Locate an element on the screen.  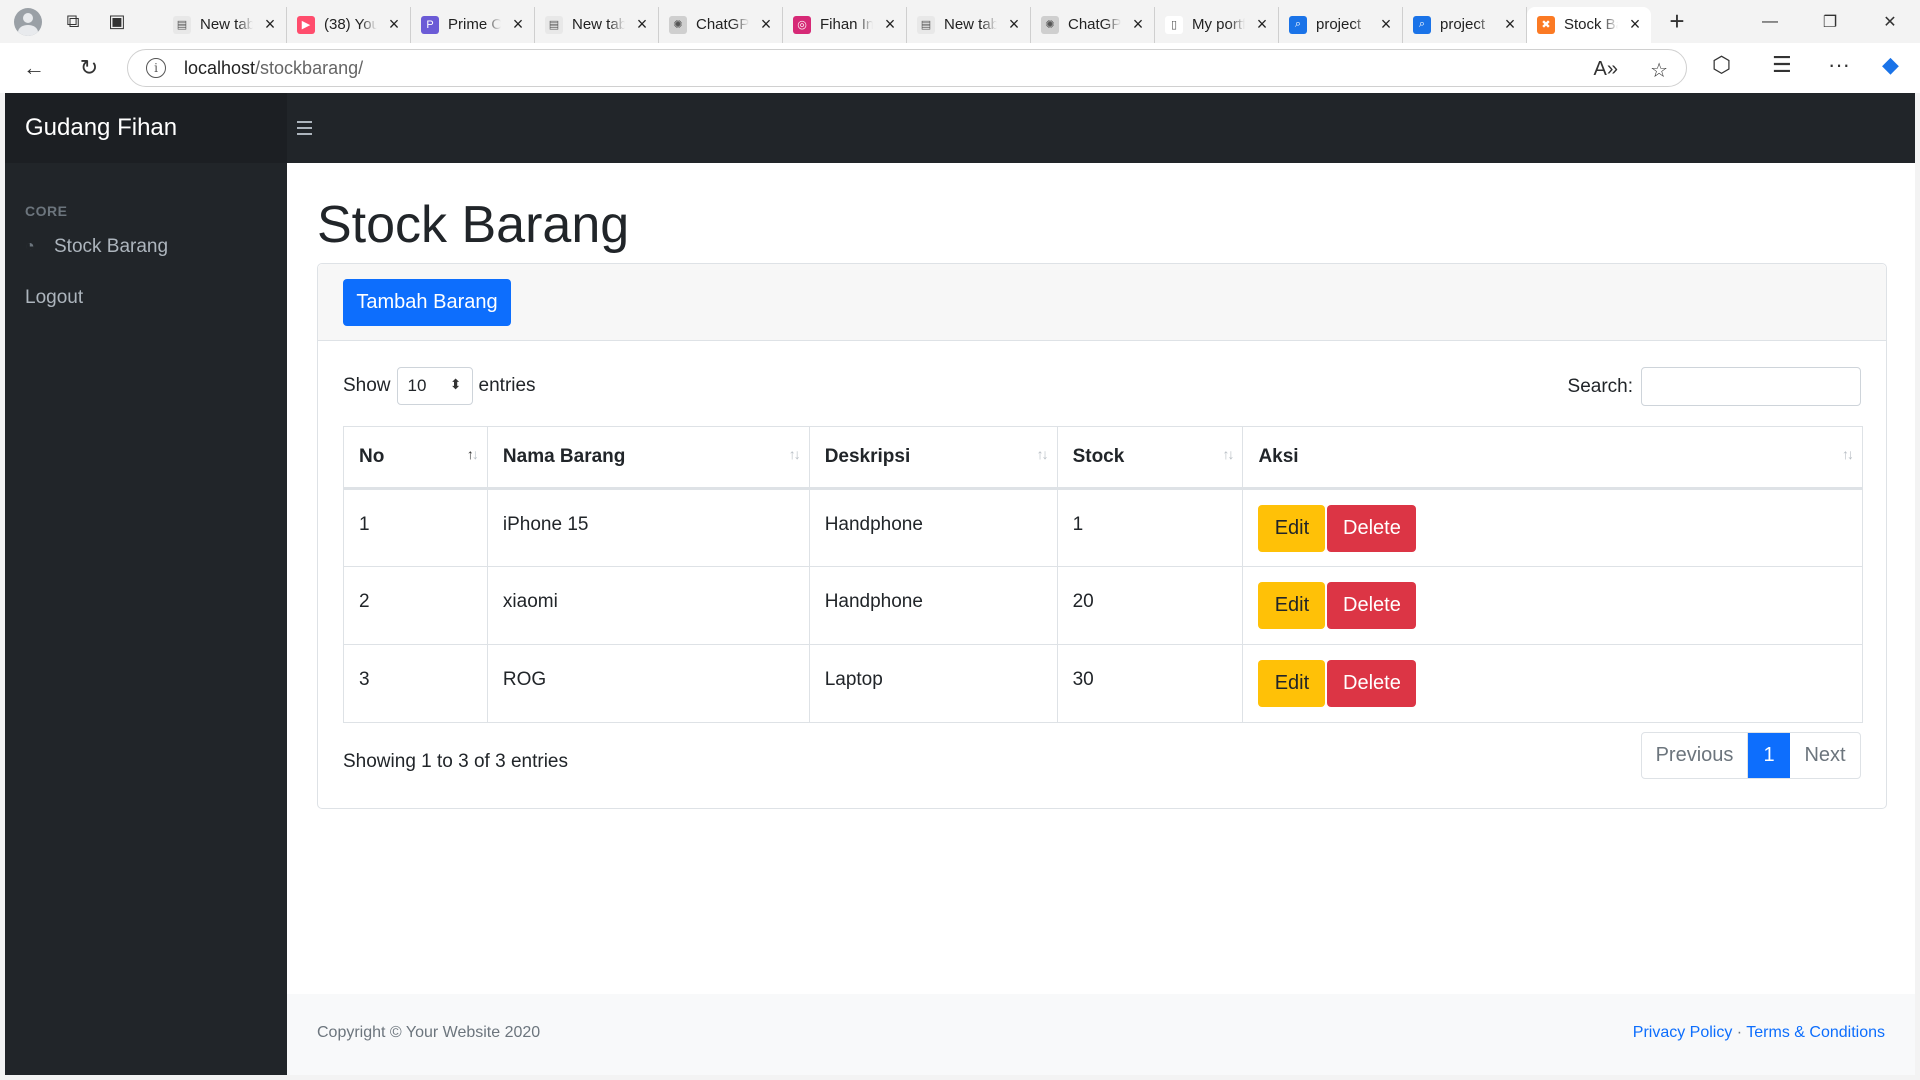
sidebar-item-logout: Logout is located at coordinates (54, 298).